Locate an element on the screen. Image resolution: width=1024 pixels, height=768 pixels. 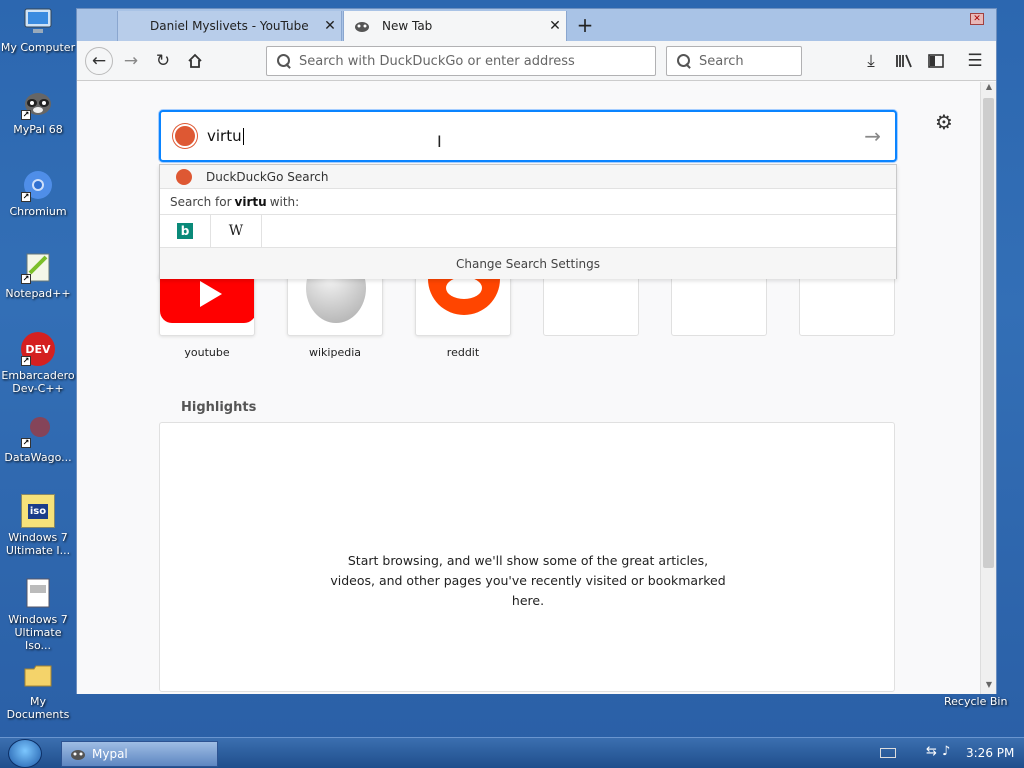
wikipedia-globe-icon is located at coordinates (336, 298).